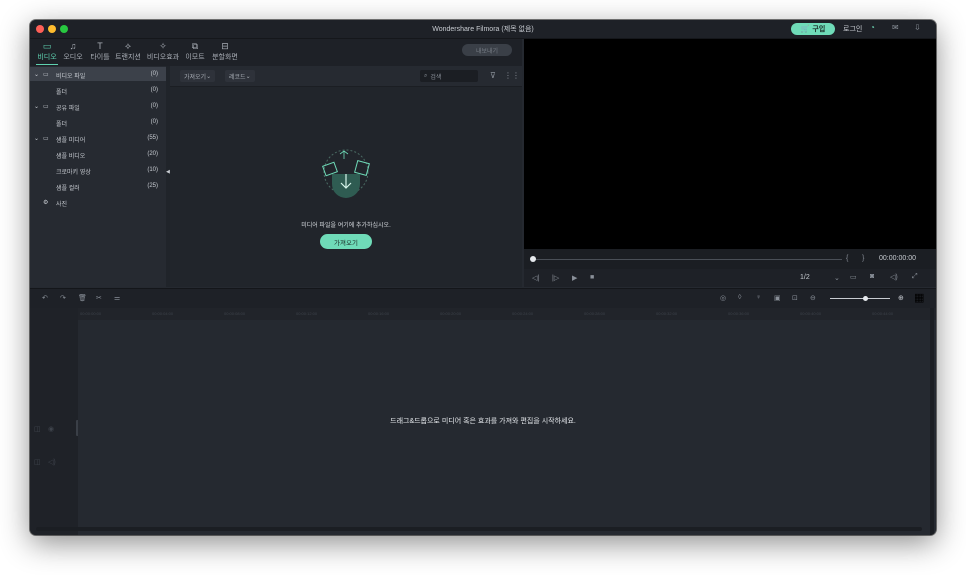 This screenshot has width=966, height=575. I want to click on track-visibility-icon: ◉, so click(51, 429).